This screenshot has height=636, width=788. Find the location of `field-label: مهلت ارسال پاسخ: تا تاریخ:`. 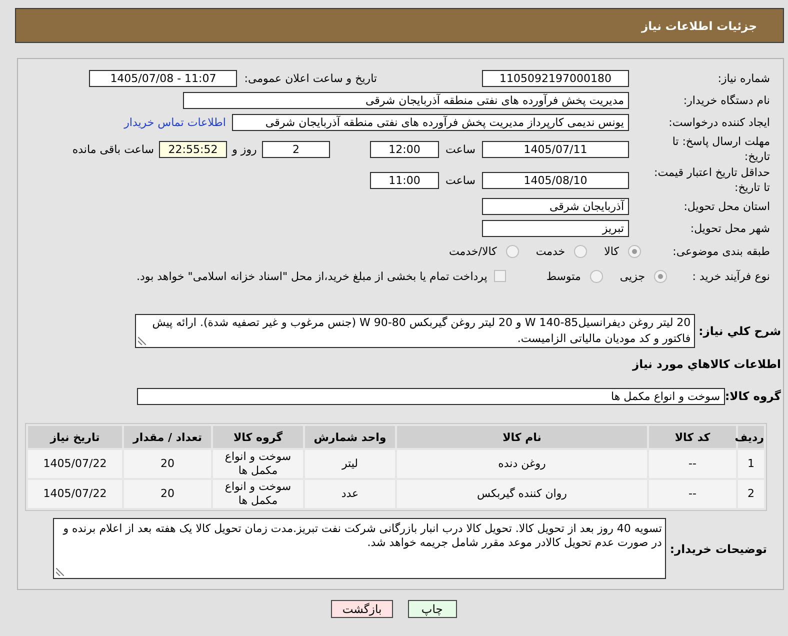

field-label: مهلت ارسال پاسخ: تا تاریخ: is located at coordinates (721, 149).